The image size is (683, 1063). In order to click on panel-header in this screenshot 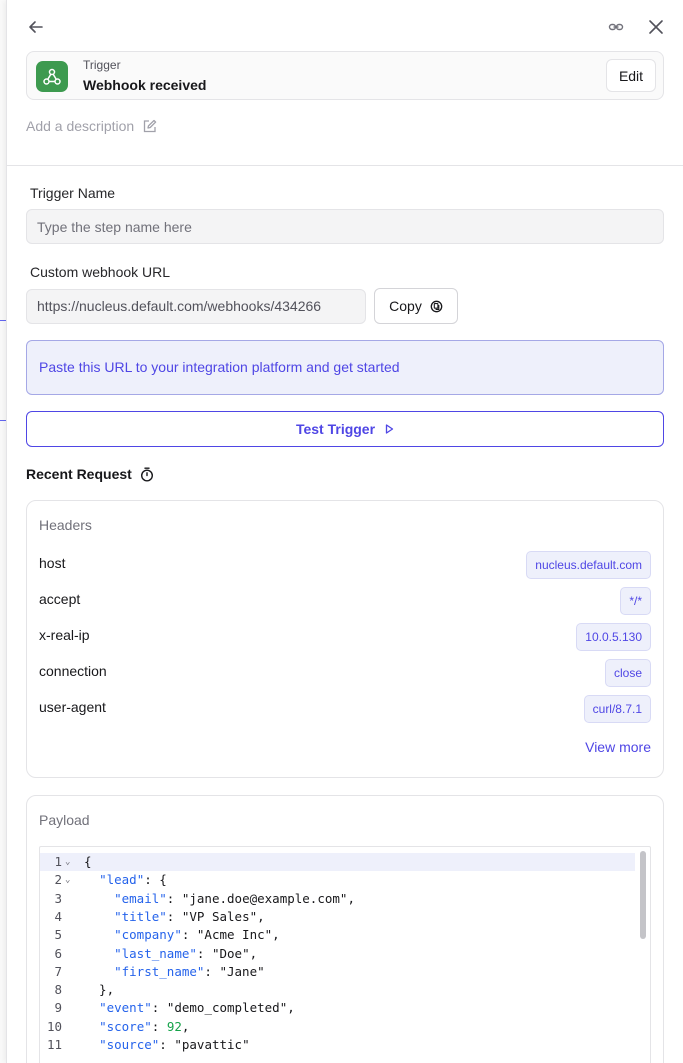, I will do `click(345, 26)`.